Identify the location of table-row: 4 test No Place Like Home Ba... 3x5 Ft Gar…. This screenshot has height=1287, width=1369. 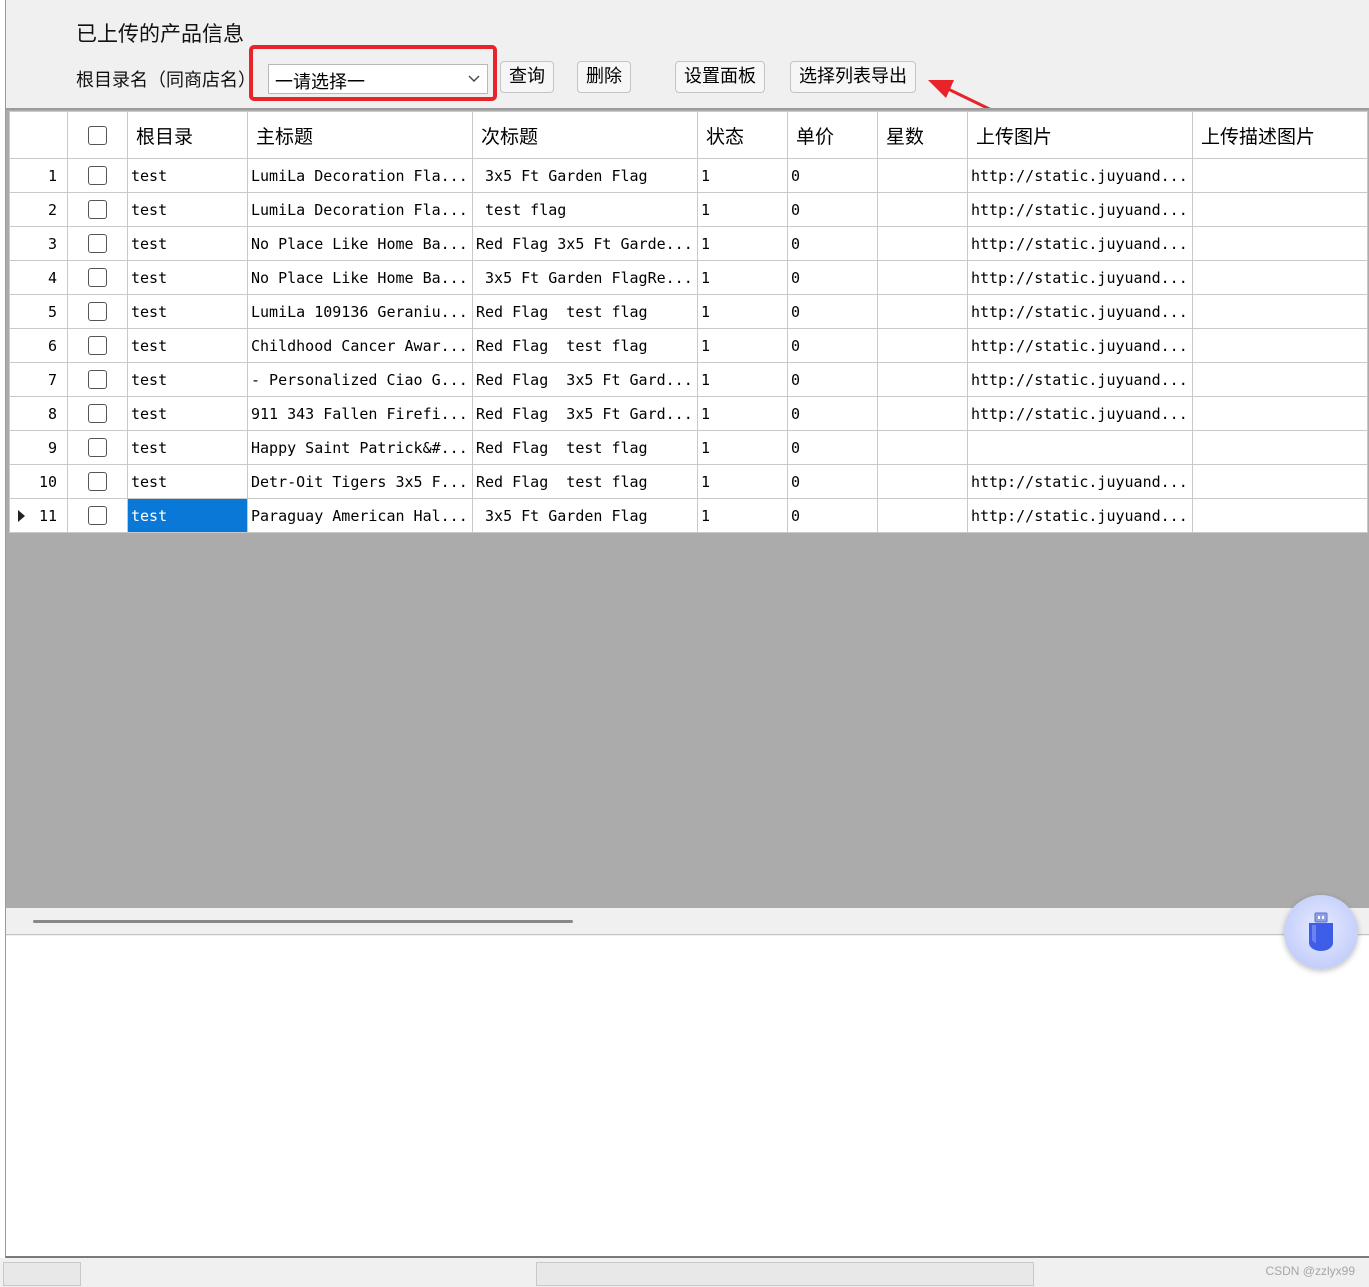
(688, 277).